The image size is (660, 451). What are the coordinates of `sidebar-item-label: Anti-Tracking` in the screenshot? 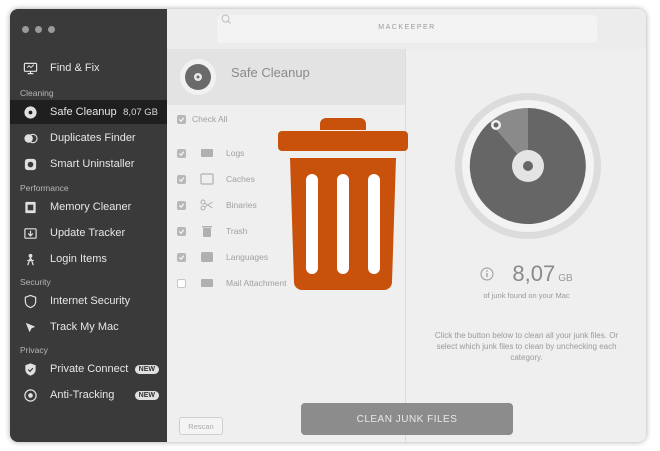 It's located at (82, 395).